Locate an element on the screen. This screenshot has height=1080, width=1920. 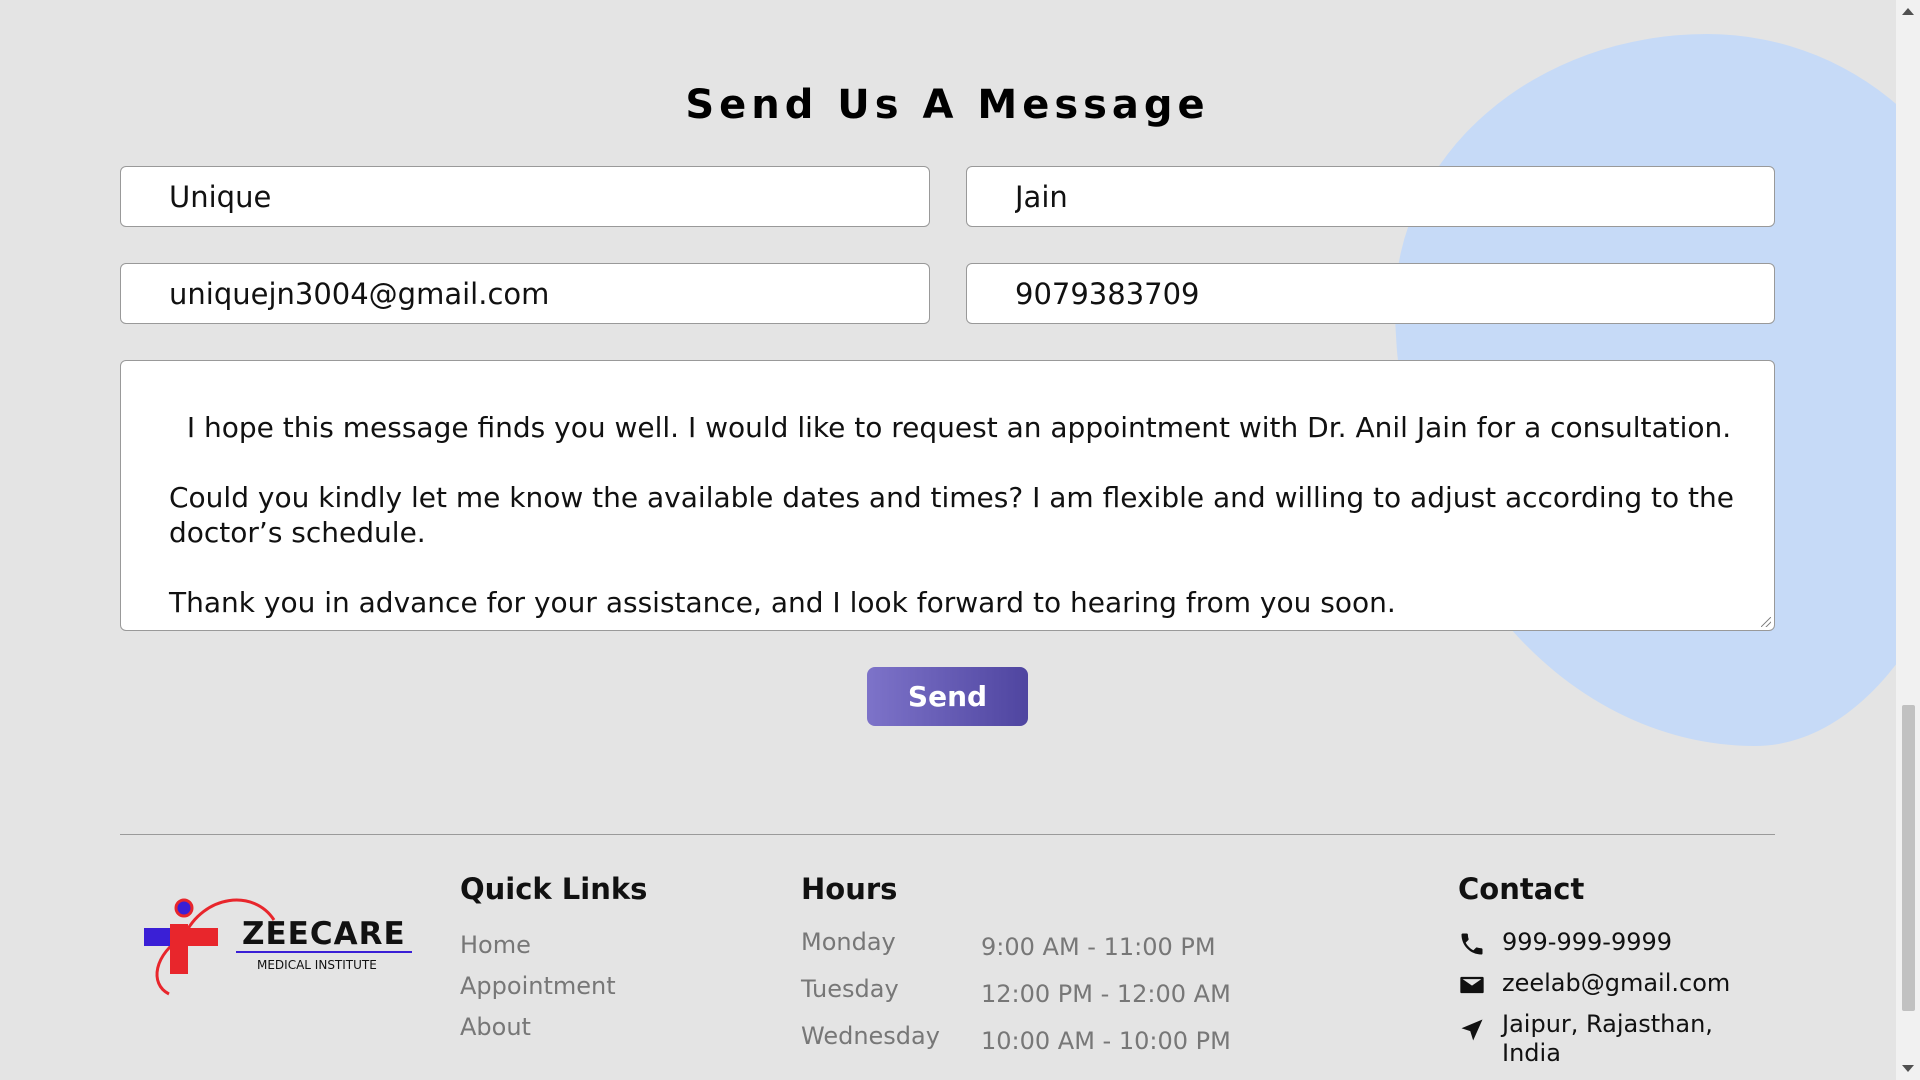
send-button: Send is located at coordinates (947, 696).